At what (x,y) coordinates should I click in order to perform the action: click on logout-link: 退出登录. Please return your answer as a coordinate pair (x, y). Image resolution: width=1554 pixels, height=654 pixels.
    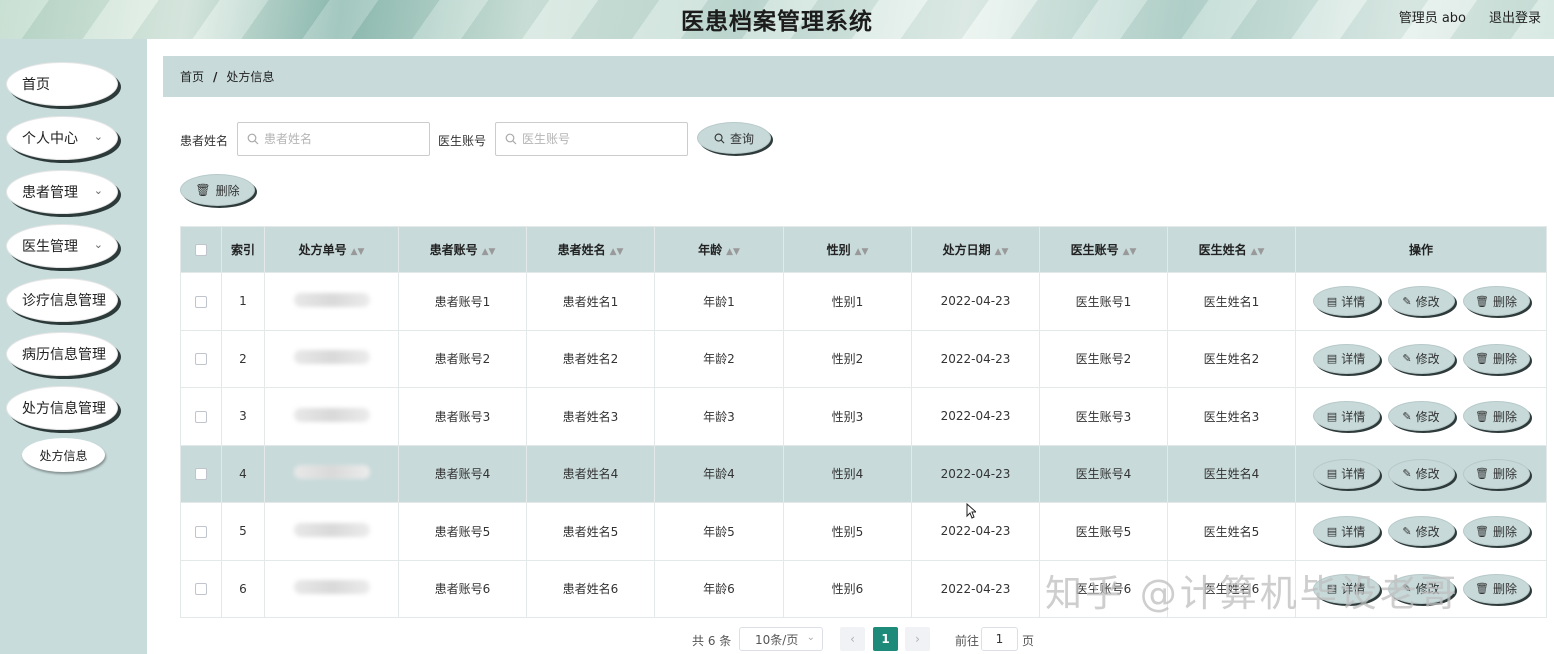
    Looking at the image, I should click on (1515, 16).